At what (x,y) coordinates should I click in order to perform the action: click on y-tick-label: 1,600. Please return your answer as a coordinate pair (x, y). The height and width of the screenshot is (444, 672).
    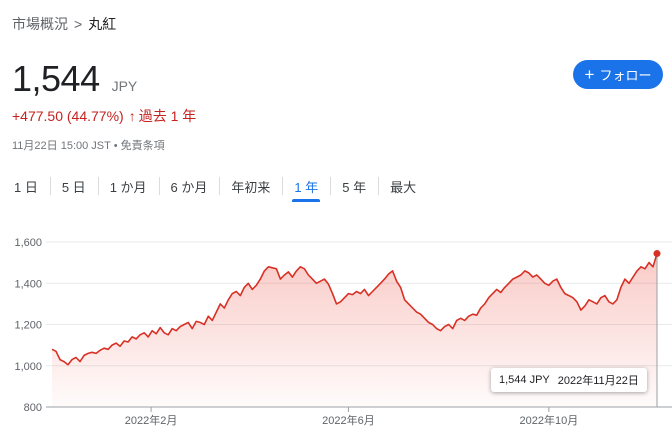
    Looking at the image, I should click on (28, 243).